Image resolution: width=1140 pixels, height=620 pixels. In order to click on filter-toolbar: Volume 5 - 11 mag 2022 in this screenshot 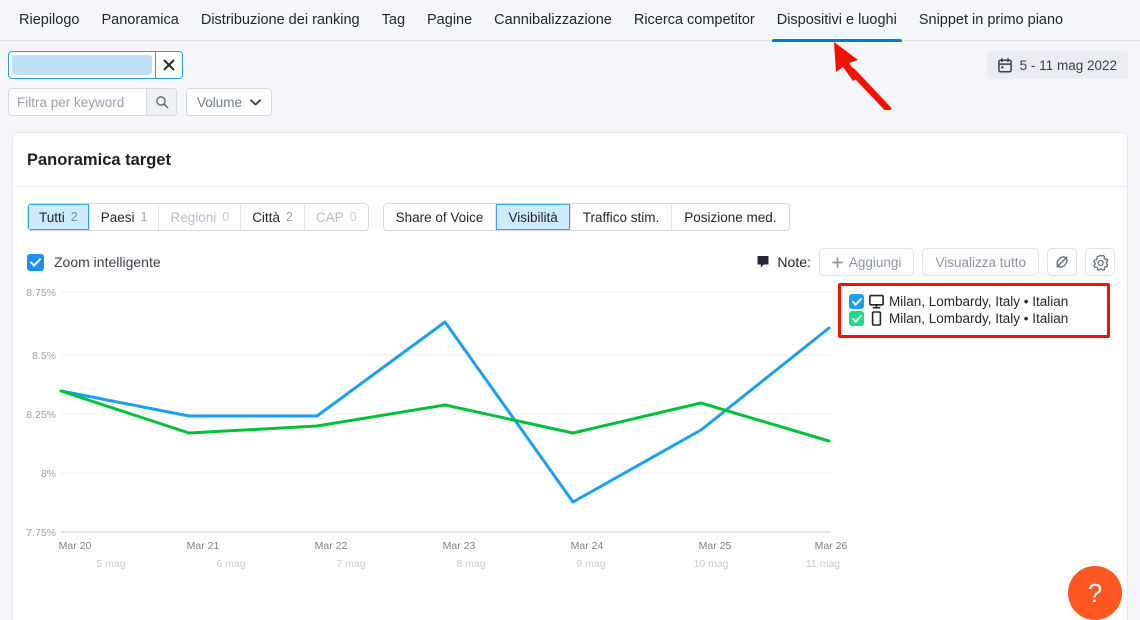, I will do `click(570, 78)`.